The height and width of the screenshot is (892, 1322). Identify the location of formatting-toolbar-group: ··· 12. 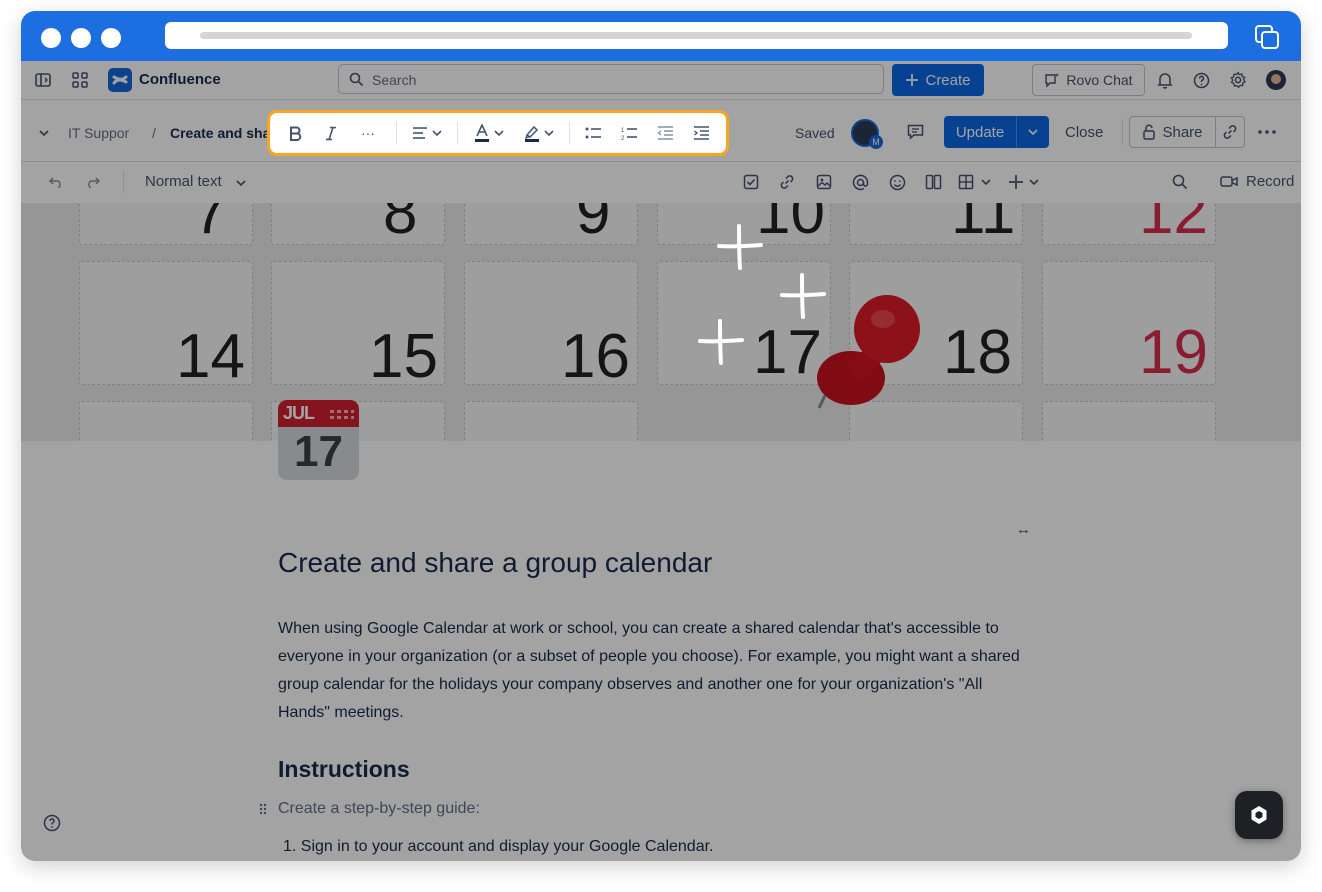
(498, 133).